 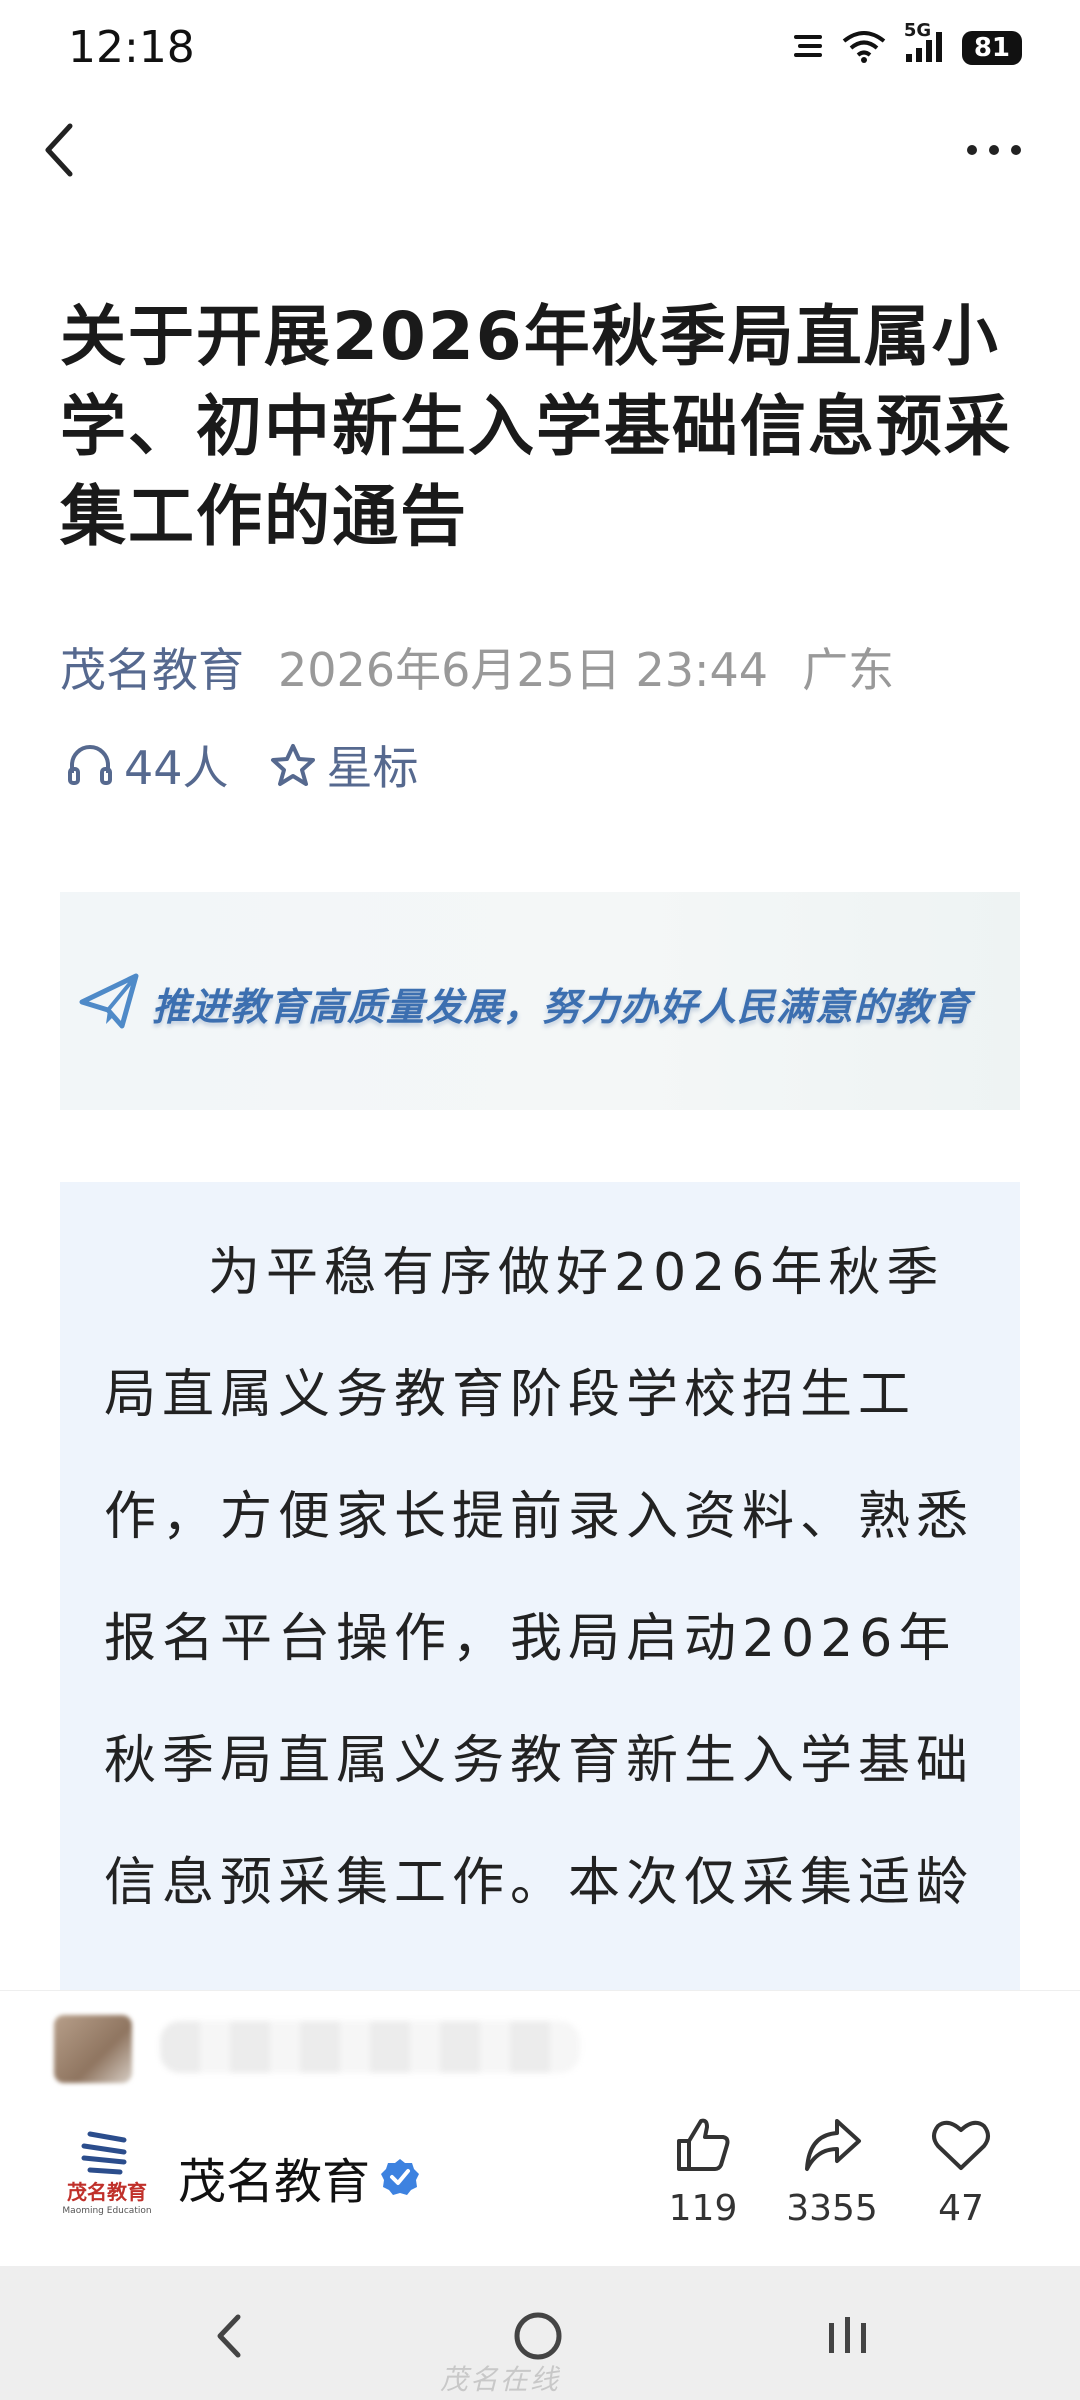 I want to click on article-title: 关于开展2026年秋季局直属小学、初中新生入学基础信息预采集工作的通告, so click(x=536, y=426).